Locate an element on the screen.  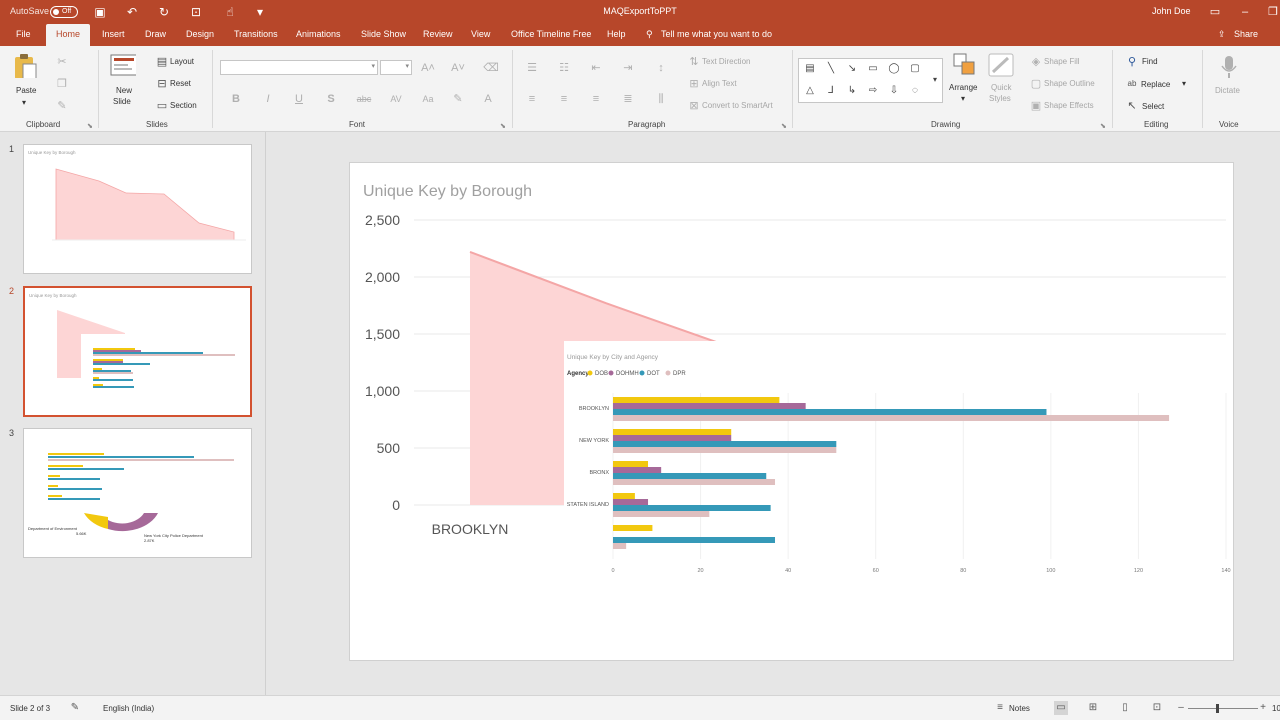
ribbon-display-icon: ▭ is located at coordinates (1215, 12).